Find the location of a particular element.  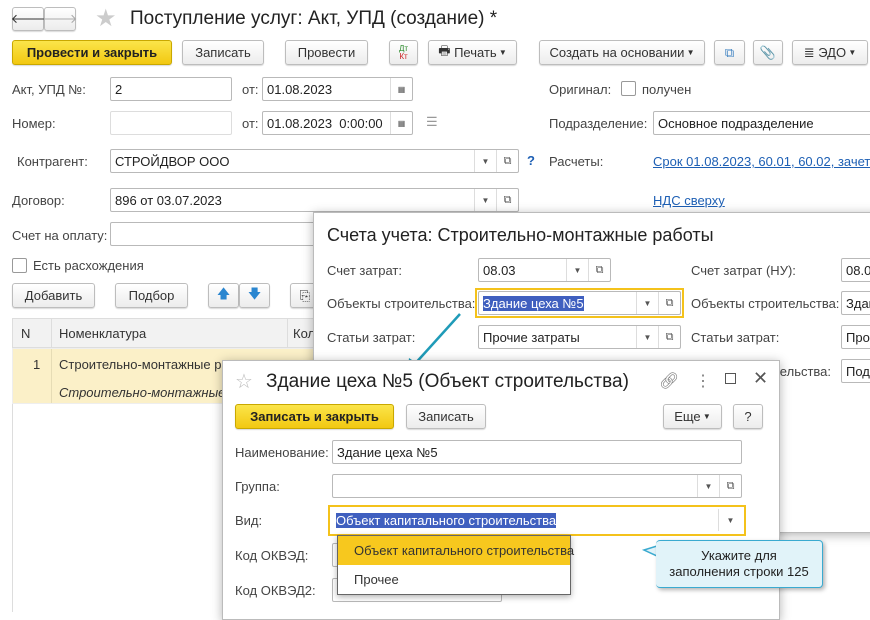

number-date-input: 01.08.2023 0:00:00 ▦ is located at coordinates (337, 123).